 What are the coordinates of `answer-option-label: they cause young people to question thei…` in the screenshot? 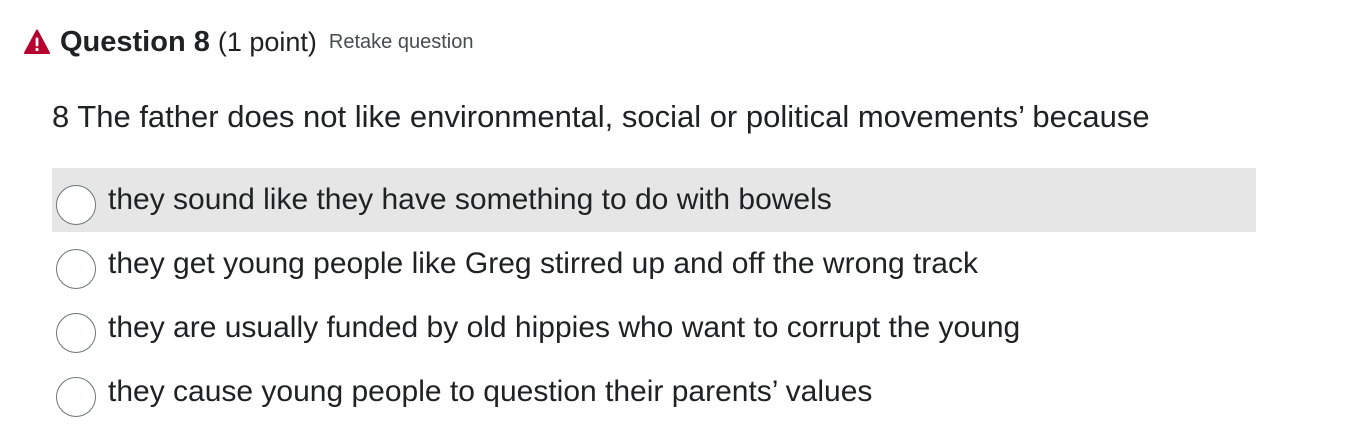 It's located at (490, 391).